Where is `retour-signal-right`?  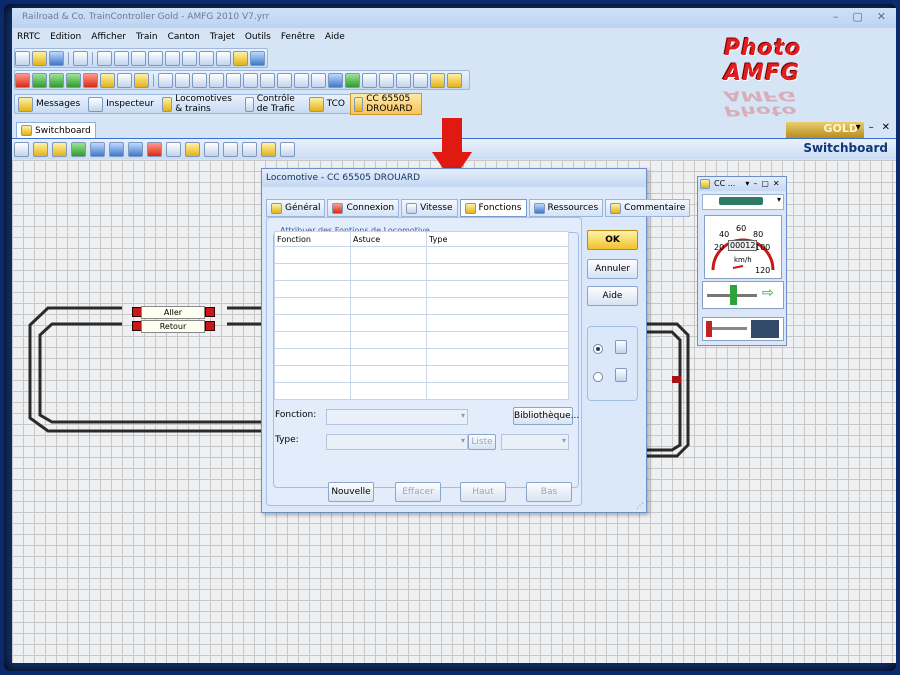
retour-signal-right is located at coordinates (210, 326).